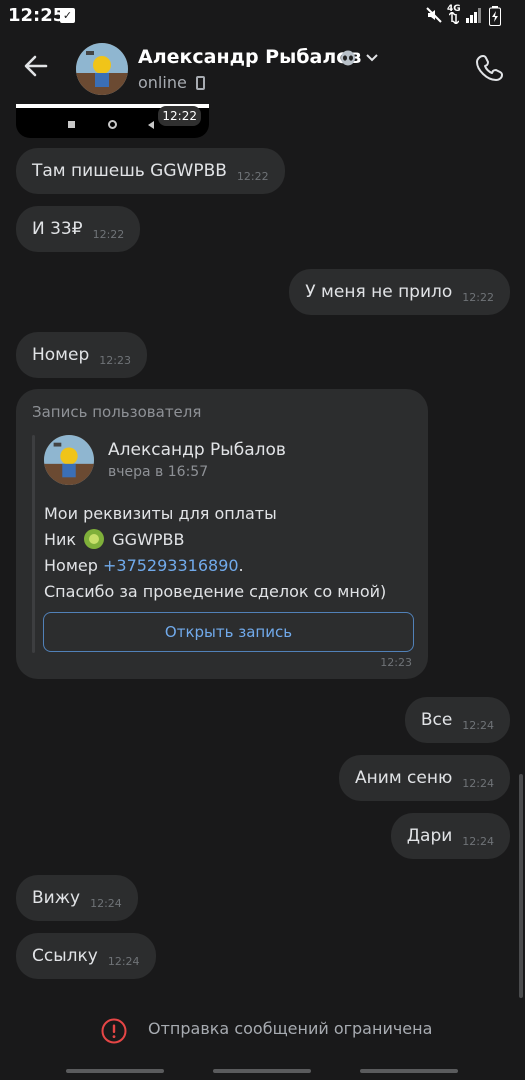  What do you see at coordinates (171, 565) in the screenshot?
I see `phone-link: +375293316890` at bounding box center [171, 565].